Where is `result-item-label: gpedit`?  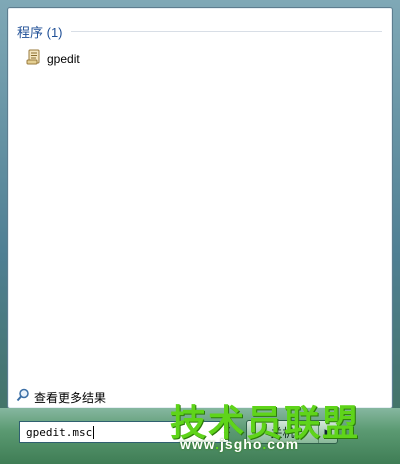
result-item-label: gpedit is located at coordinates (63, 59).